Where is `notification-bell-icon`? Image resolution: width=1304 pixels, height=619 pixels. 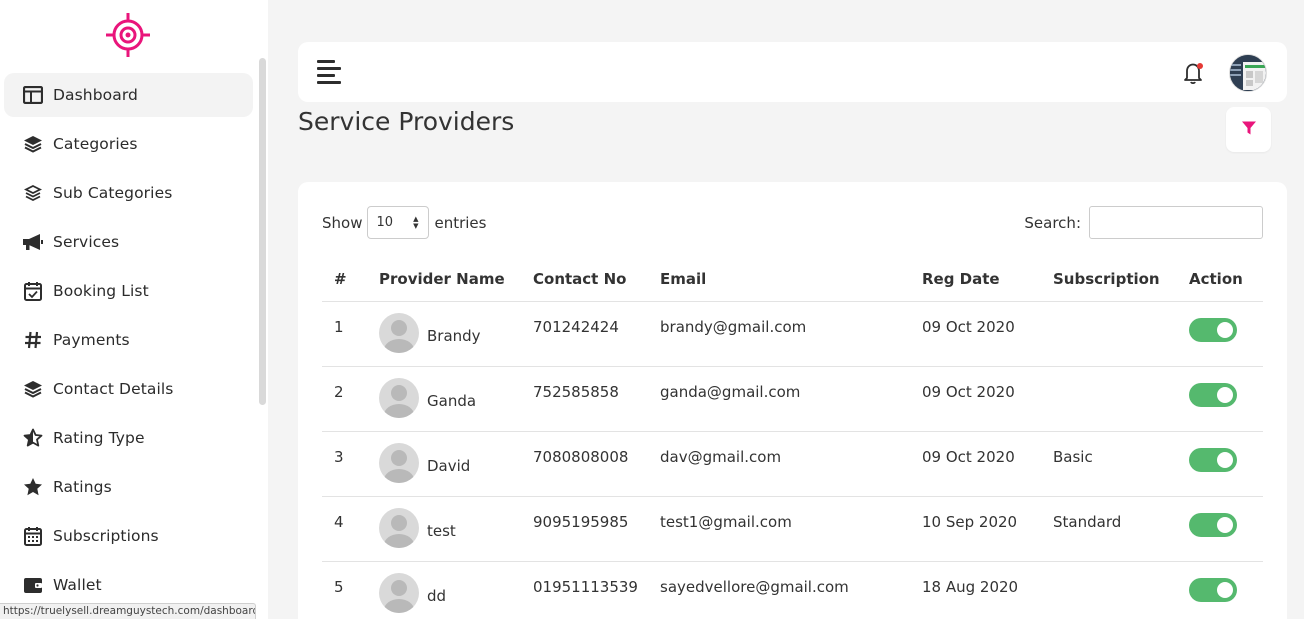
notification-bell-icon is located at coordinates (1194, 73).